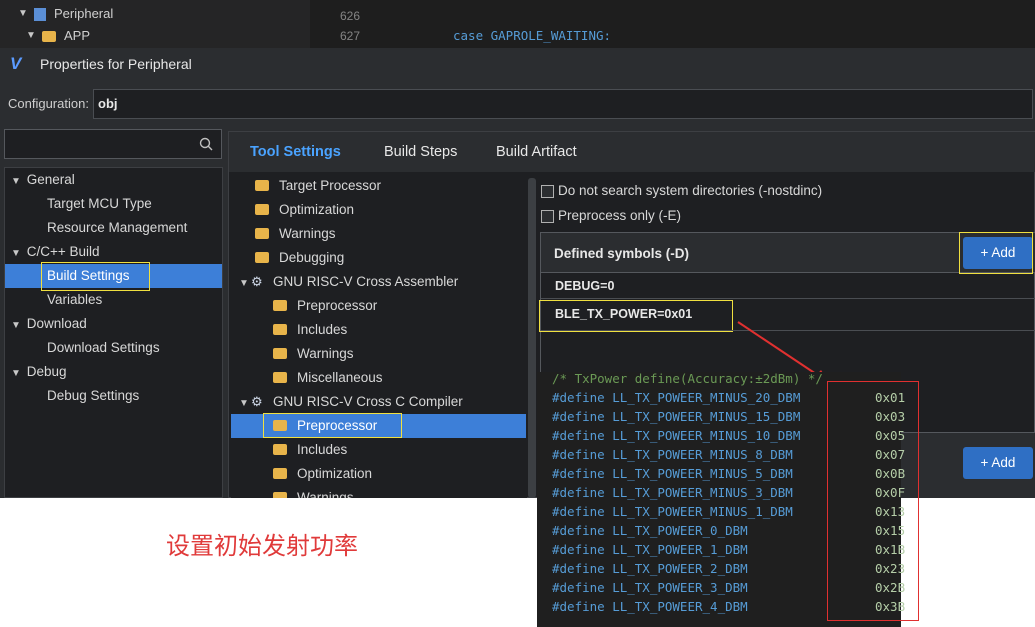  What do you see at coordinates (77, 35) in the screenshot?
I see `explorer-item-label: APP` at bounding box center [77, 35].